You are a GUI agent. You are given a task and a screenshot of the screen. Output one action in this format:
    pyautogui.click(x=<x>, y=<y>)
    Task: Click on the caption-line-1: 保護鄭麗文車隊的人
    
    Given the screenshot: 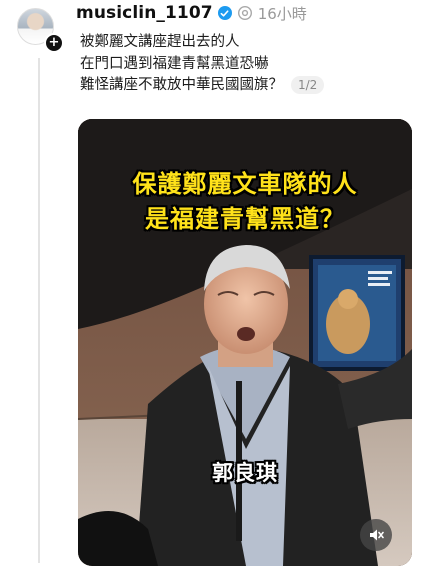 What is the action you would take?
    pyautogui.click(x=245, y=184)
    